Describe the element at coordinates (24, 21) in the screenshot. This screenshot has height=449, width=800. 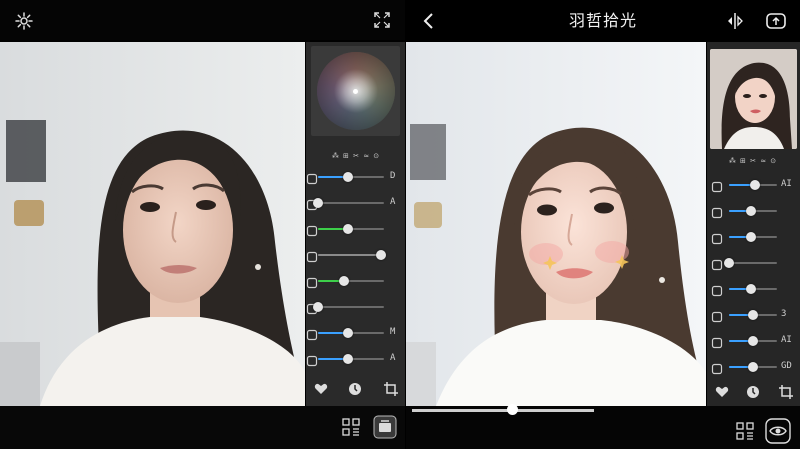
I see `settings-gear-icon` at that location.